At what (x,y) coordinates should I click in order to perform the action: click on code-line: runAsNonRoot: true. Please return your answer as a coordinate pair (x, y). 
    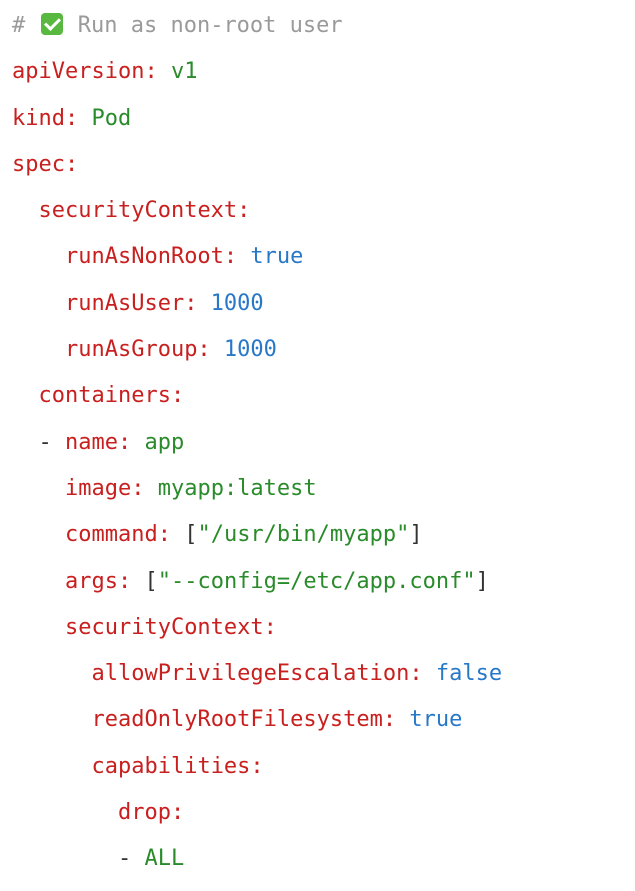
    Looking at the image, I should click on (323, 257).